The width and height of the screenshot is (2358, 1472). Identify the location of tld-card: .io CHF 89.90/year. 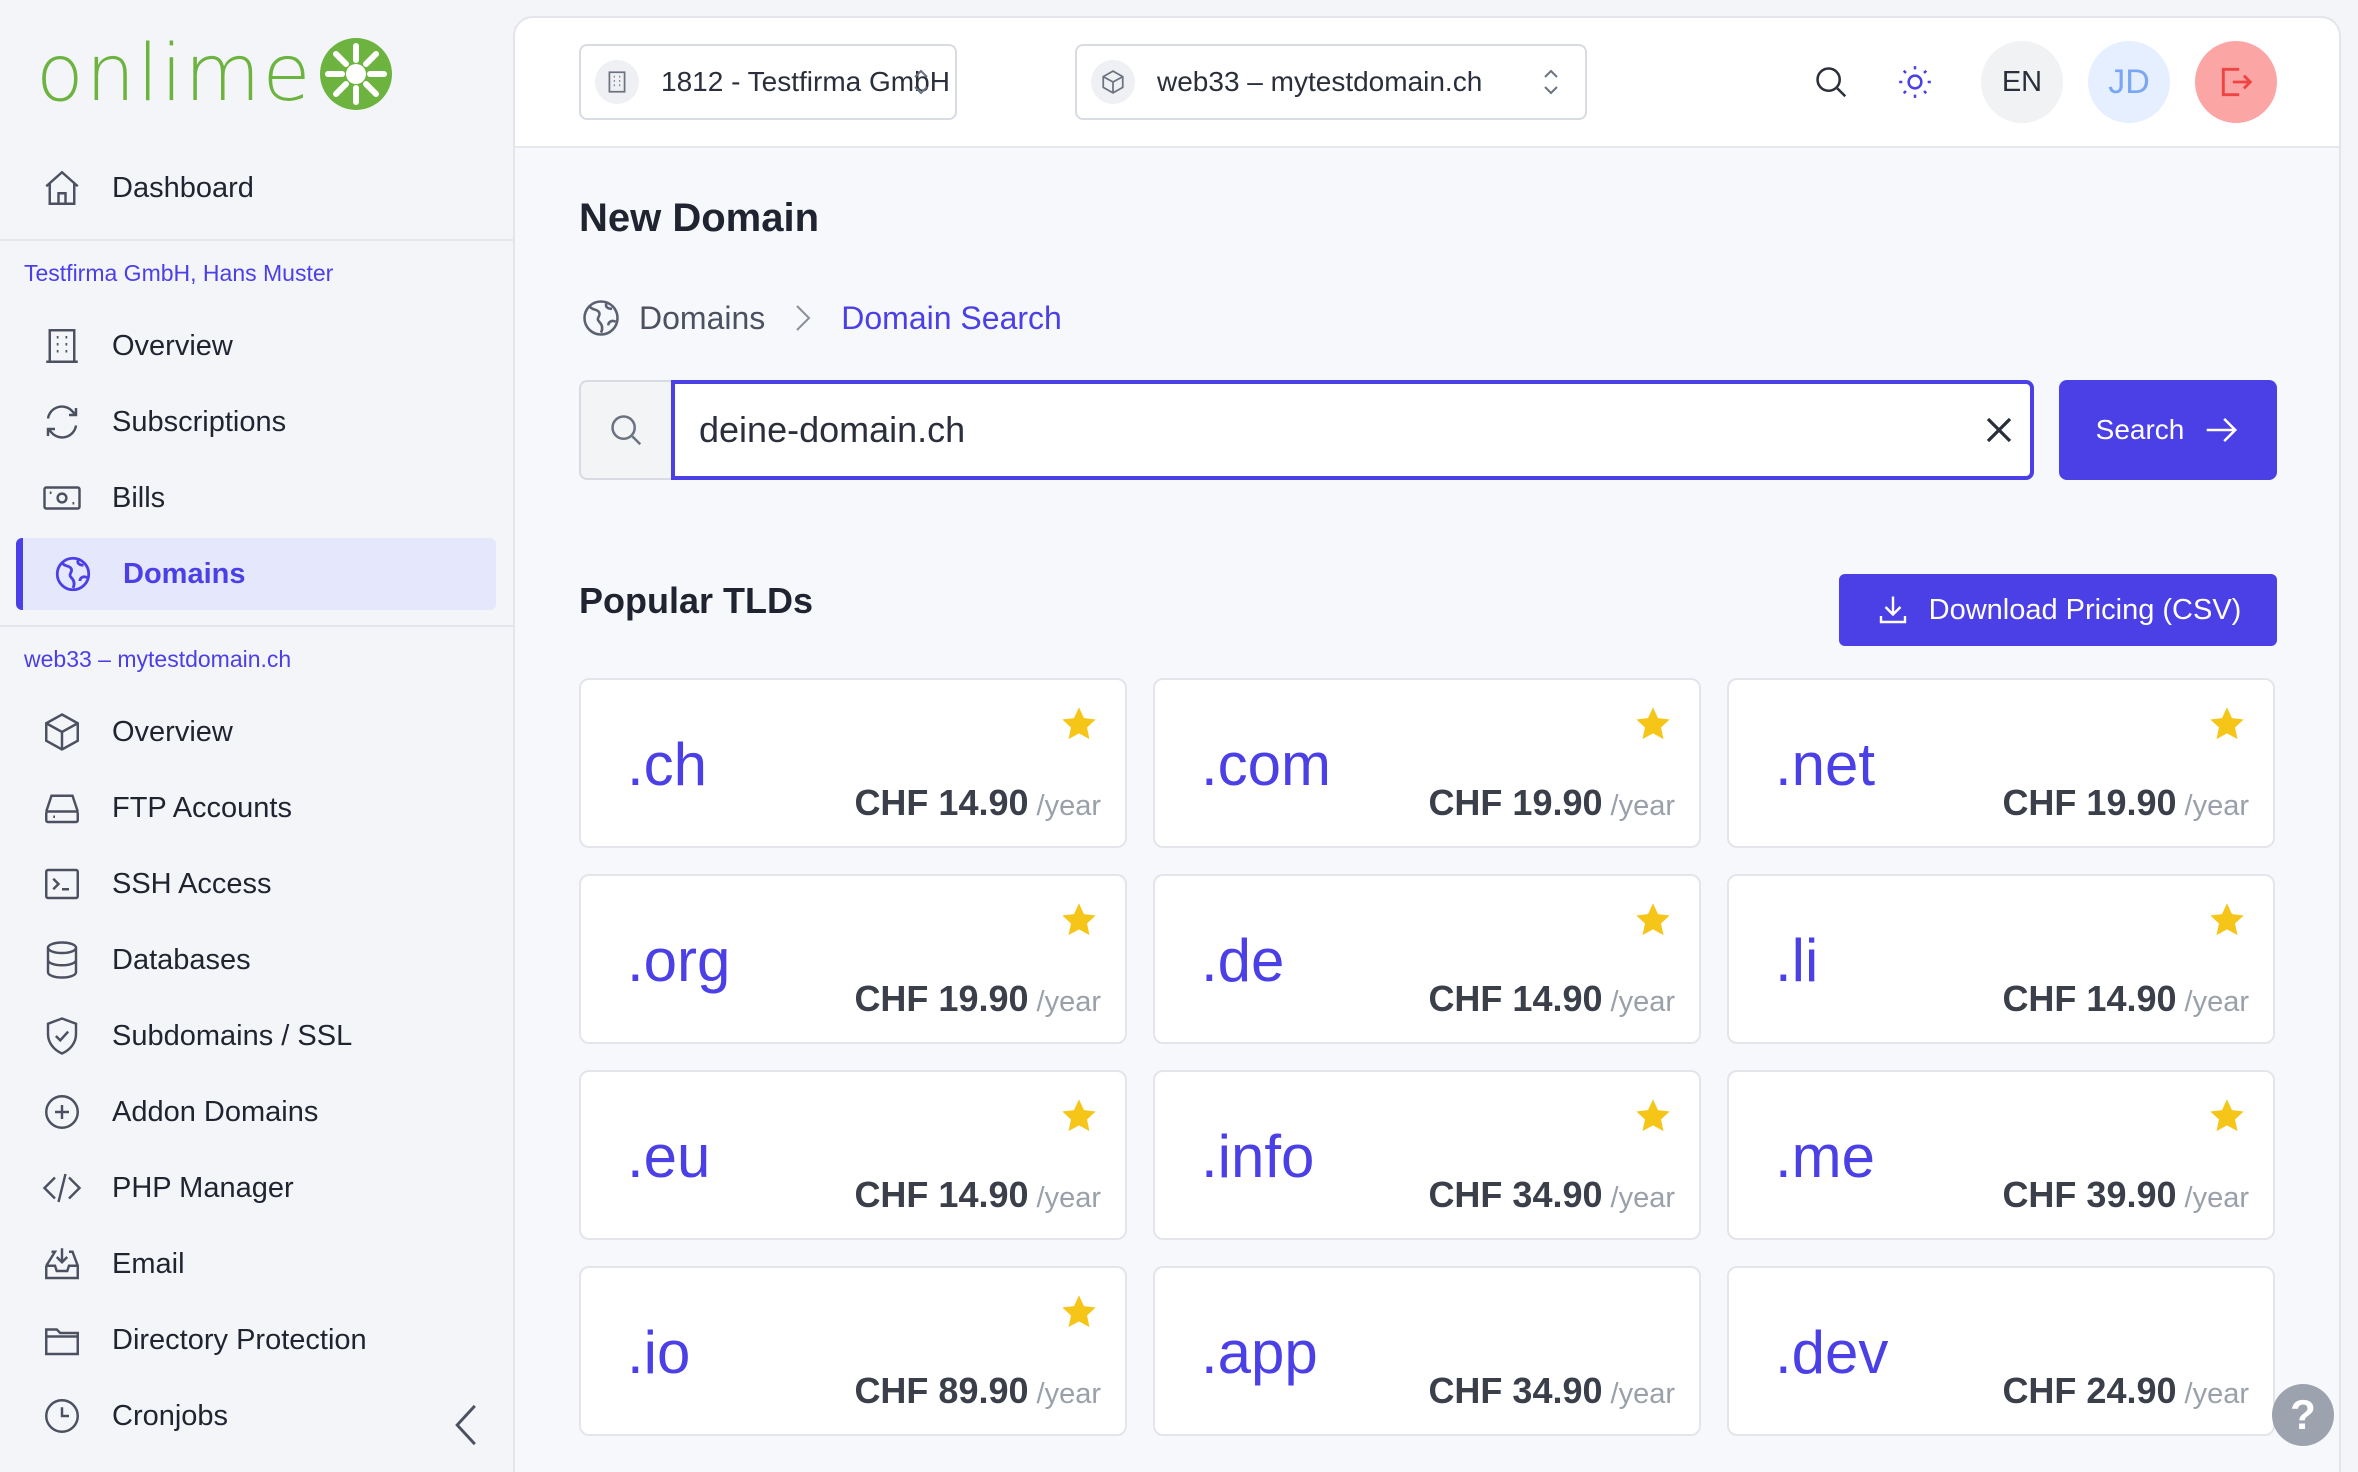
(853, 1351).